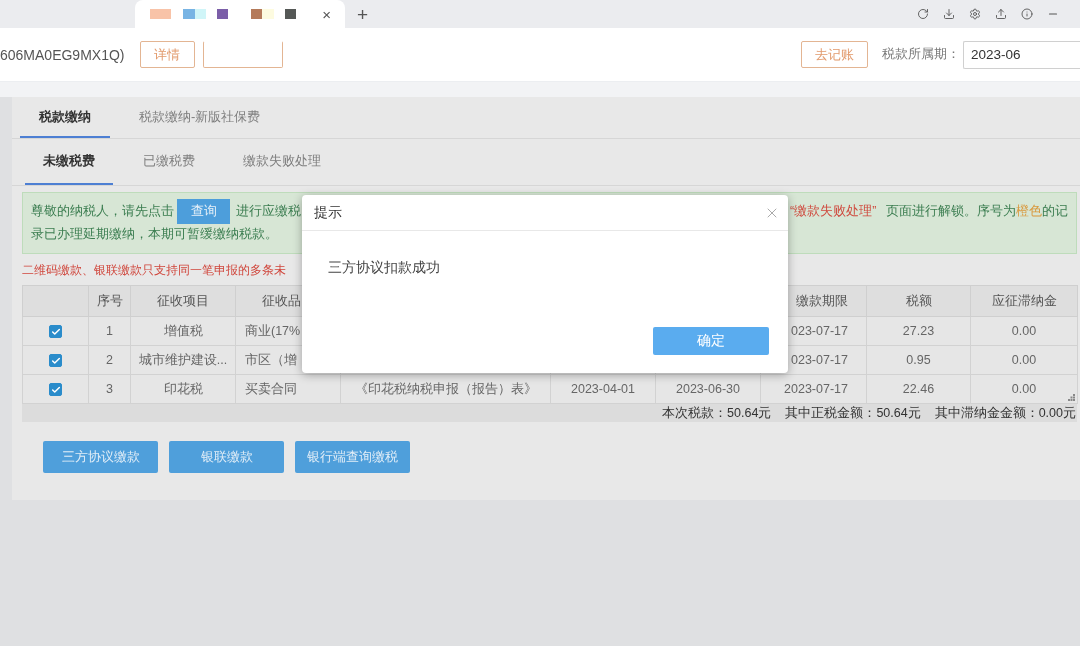  What do you see at coordinates (69, 162) in the screenshot?
I see `sub-tab: 未缴税费` at bounding box center [69, 162].